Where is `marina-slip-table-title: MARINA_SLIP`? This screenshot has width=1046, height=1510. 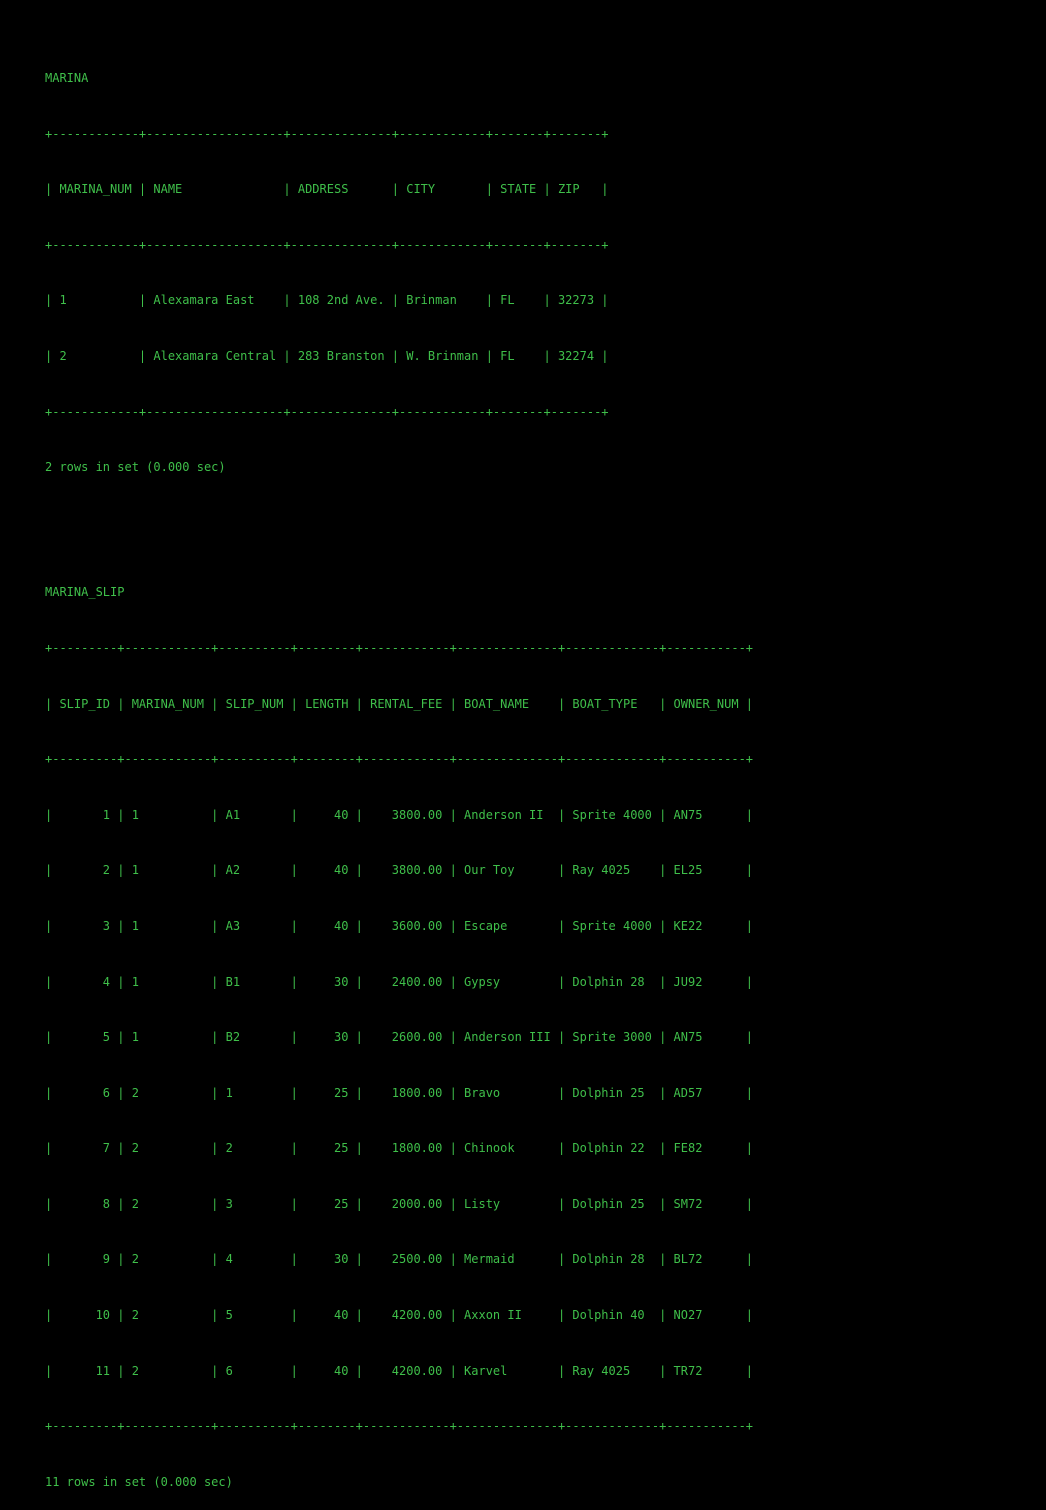
marina-slip-table-title: MARINA_SLIP is located at coordinates (85, 592).